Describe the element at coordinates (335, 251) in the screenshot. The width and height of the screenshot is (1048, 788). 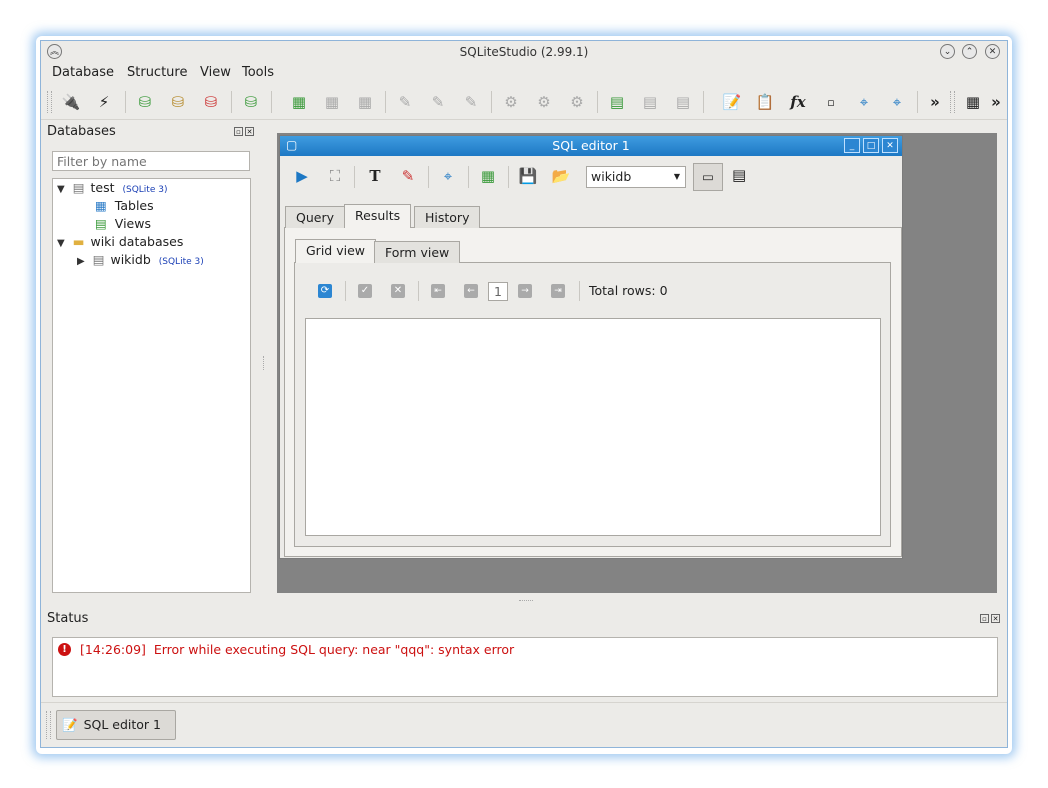
I see `tab-grid-view: Grid view` at that location.